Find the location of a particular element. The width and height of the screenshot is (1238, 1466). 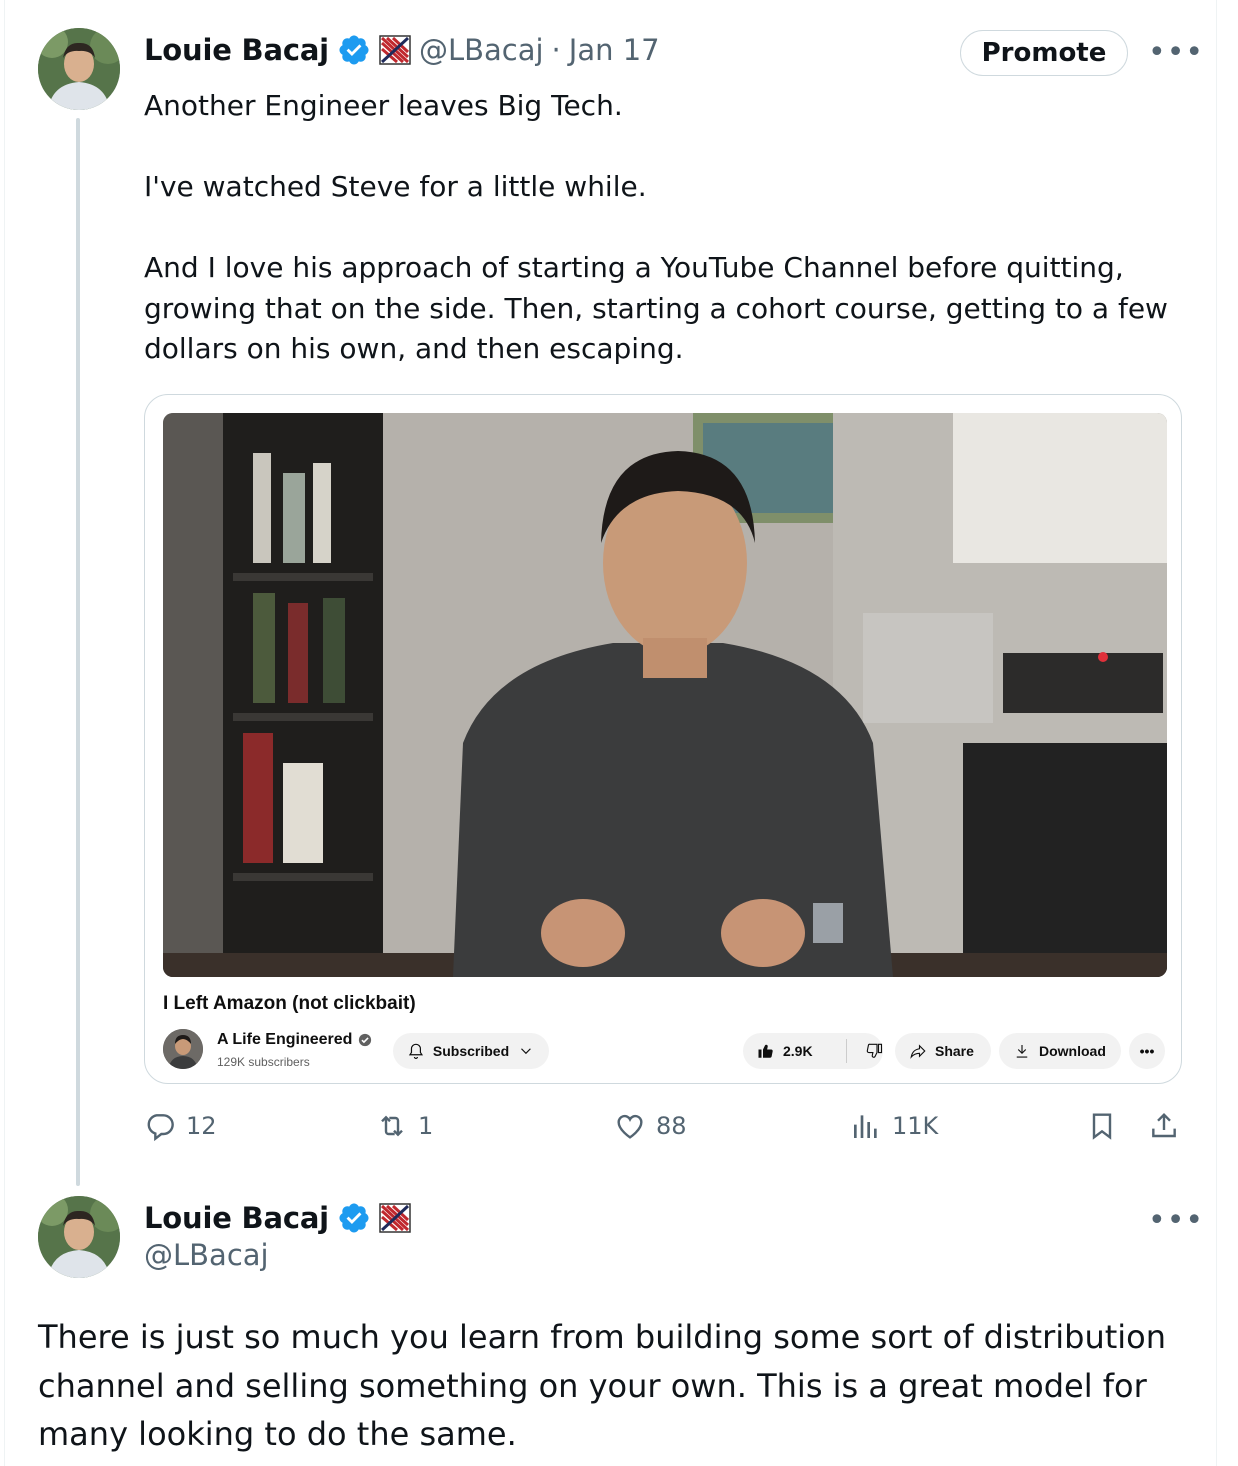

repost-count: 1 is located at coordinates (426, 1126).